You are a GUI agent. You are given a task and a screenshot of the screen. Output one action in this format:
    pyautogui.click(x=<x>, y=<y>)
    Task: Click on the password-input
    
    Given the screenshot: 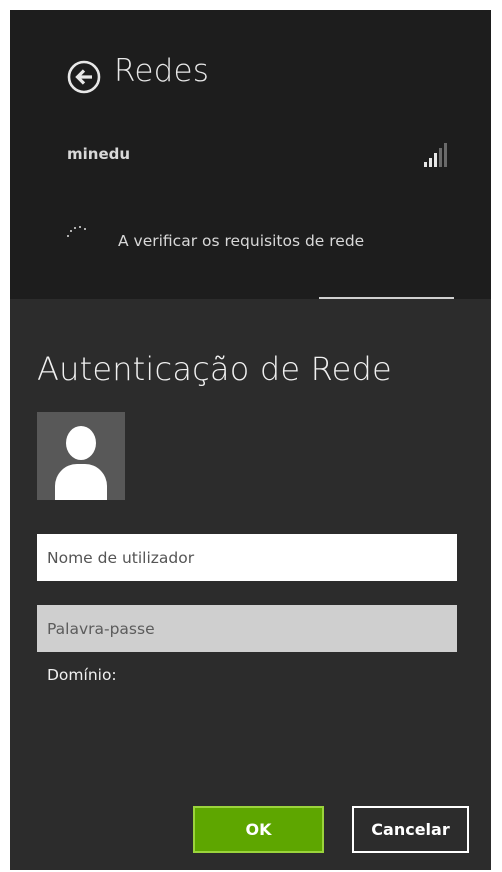 What is the action you would take?
    pyautogui.click(x=247, y=628)
    